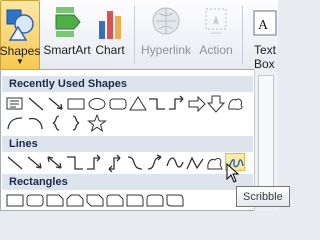 The height and width of the screenshot is (240, 320). Describe the element at coordinates (110, 23) in the screenshot. I see `chart-icon` at that location.